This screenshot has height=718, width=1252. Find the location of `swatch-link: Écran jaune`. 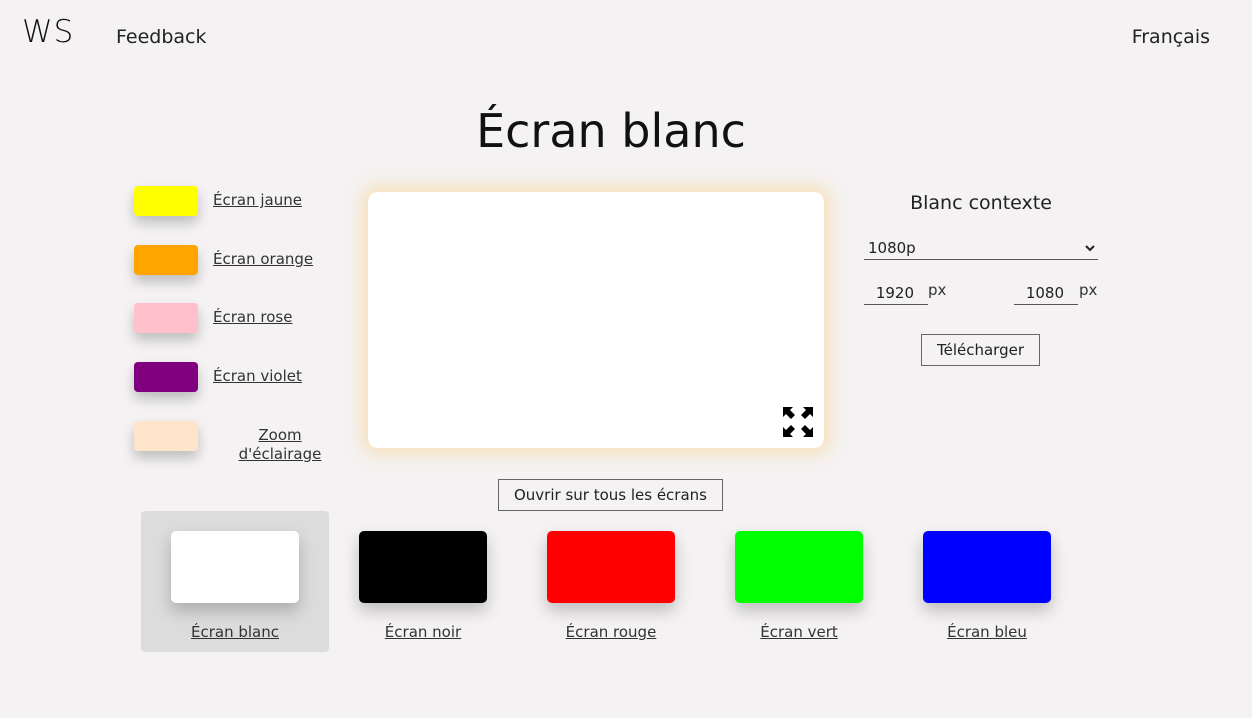

swatch-link: Écran jaune is located at coordinates (257, 200).